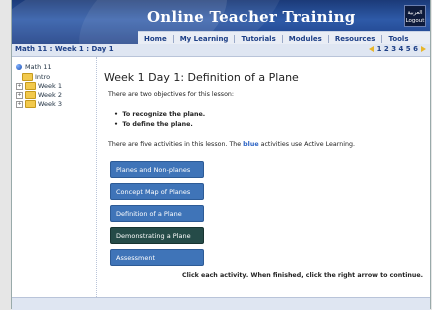  Describe the element at coordinates (306, 38) in the screenshot. I see `nav-modules: Modules` at that location.